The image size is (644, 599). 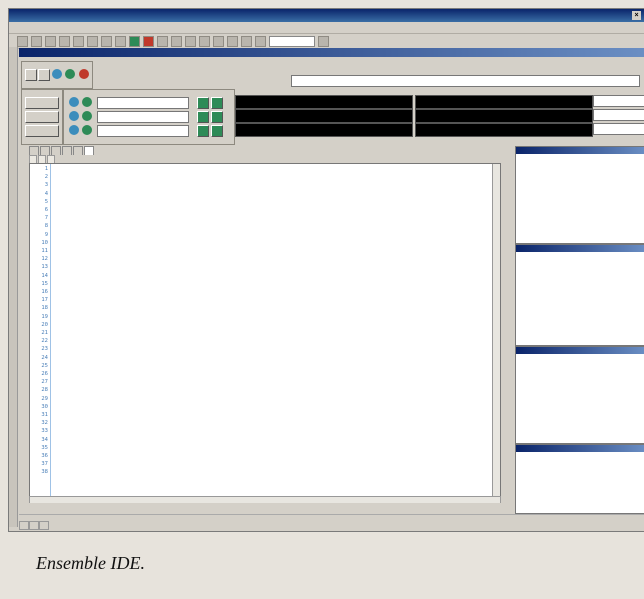 I want to click on line-number: 15, so click(x=44, y=283).